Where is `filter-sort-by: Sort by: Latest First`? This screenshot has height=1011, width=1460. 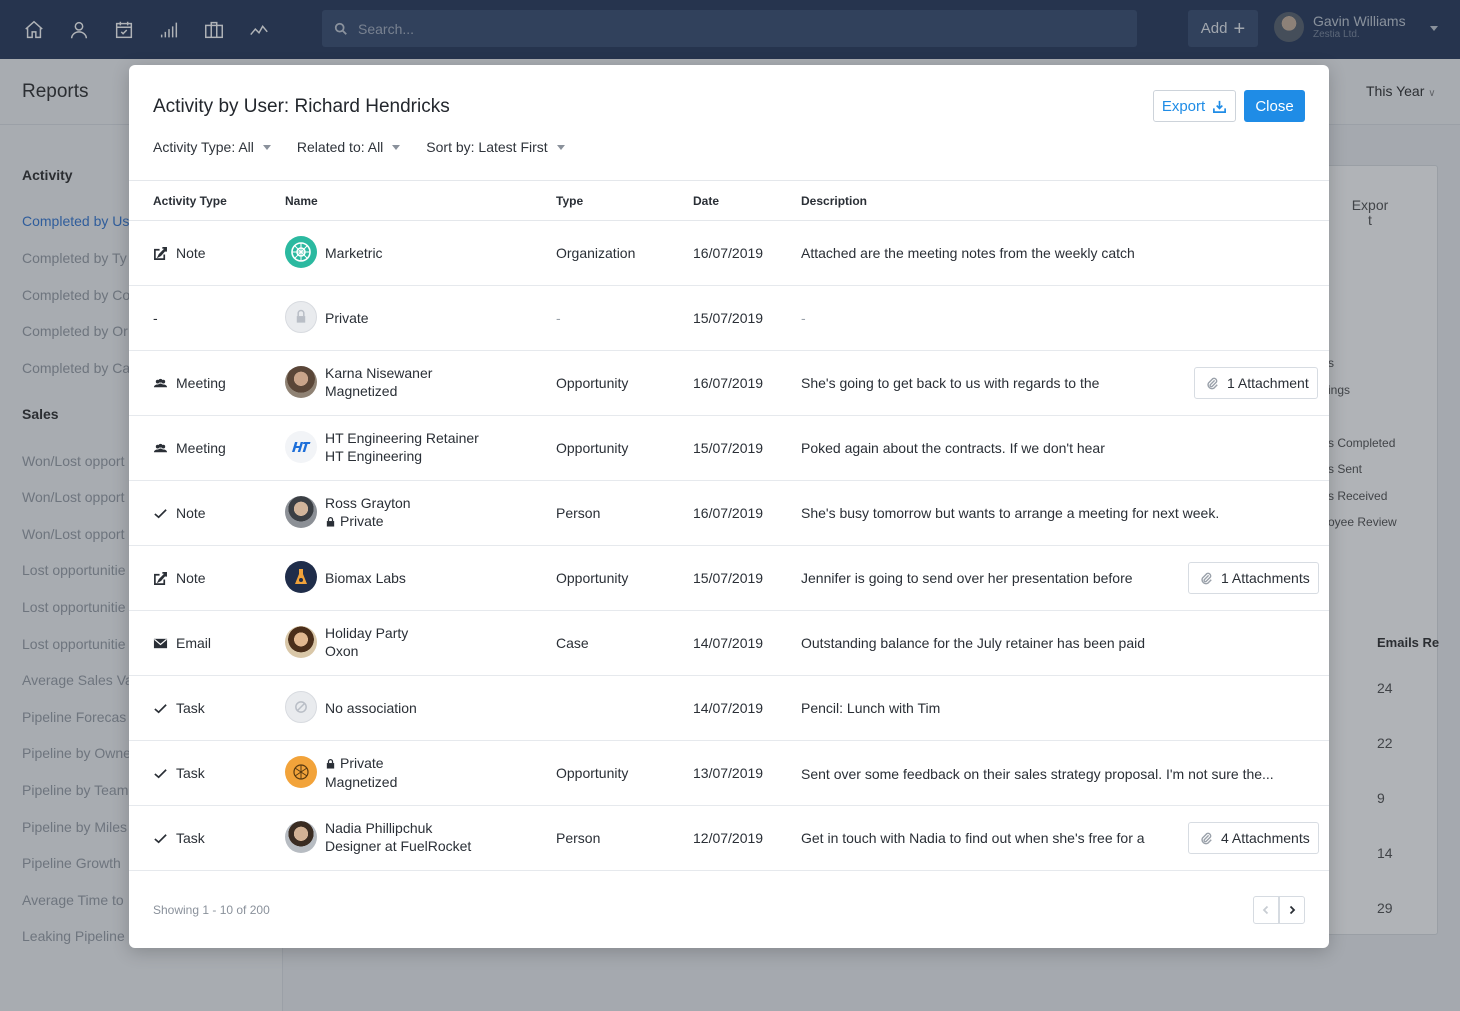 filter-sort-by: Sort by: Latest First is located at coordinates (495, 147).